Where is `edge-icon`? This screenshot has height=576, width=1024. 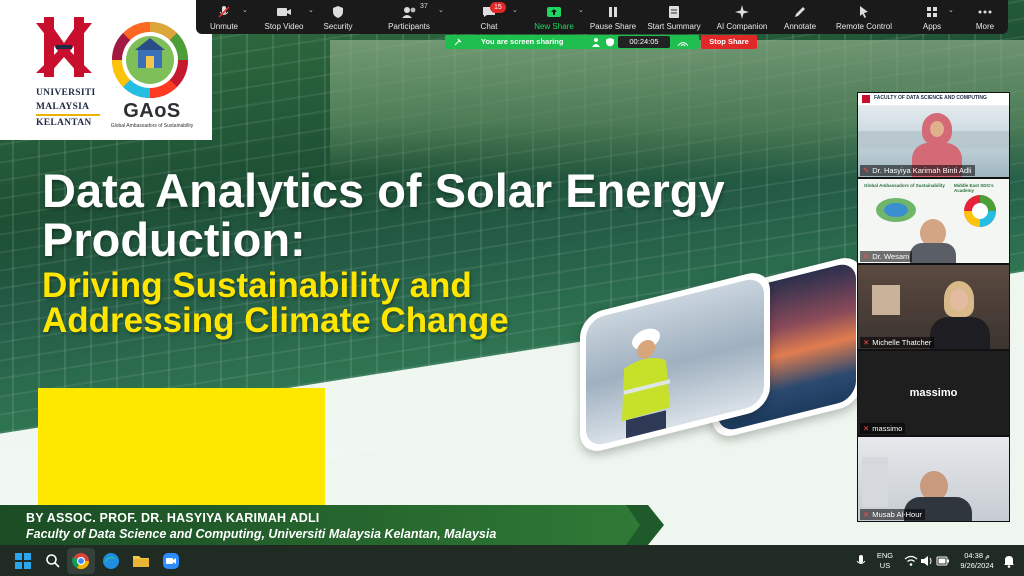
edge-icon is located at coordinates (111, 561).